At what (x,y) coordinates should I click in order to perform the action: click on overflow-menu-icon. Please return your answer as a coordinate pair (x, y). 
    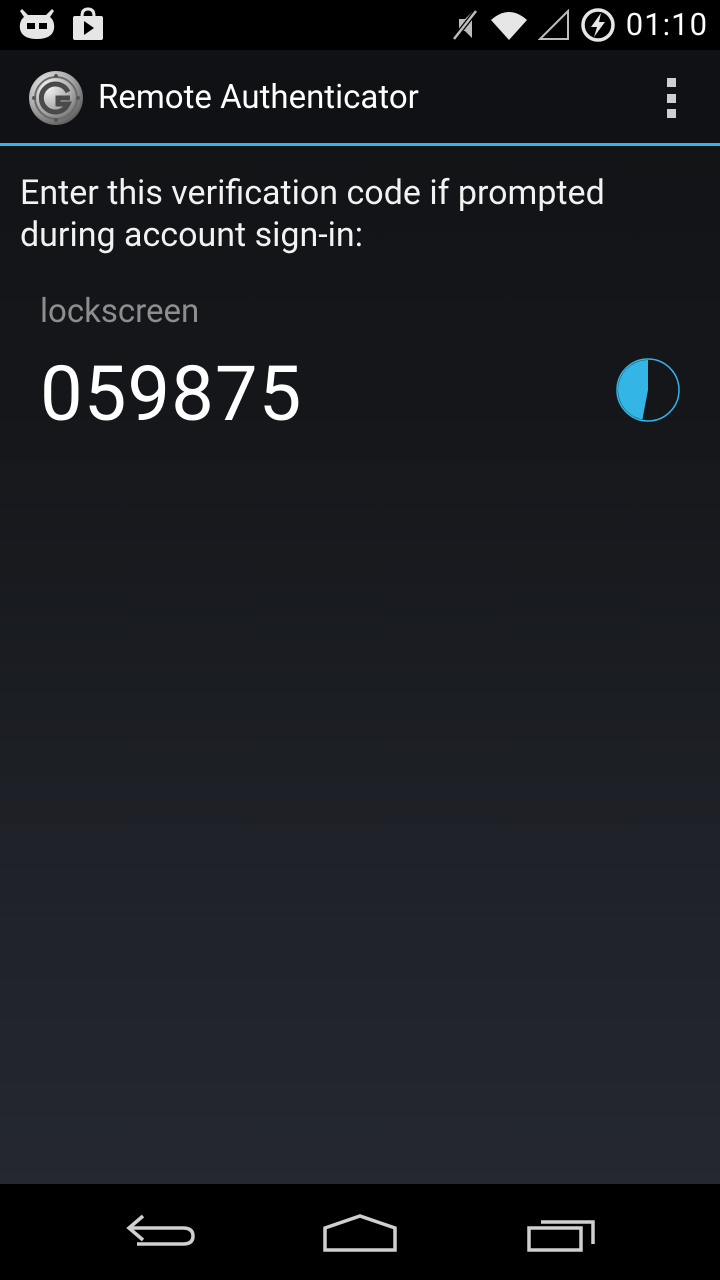
    Looking at the image, I should click on (671, 98).